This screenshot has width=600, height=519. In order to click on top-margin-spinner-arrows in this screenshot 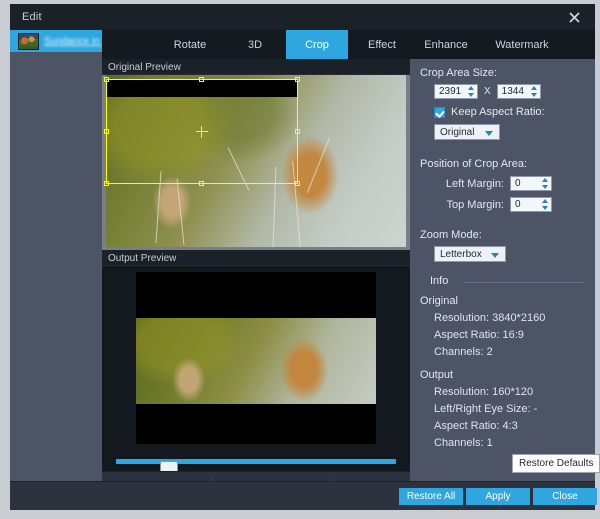, I will do `click(545, 204)`.